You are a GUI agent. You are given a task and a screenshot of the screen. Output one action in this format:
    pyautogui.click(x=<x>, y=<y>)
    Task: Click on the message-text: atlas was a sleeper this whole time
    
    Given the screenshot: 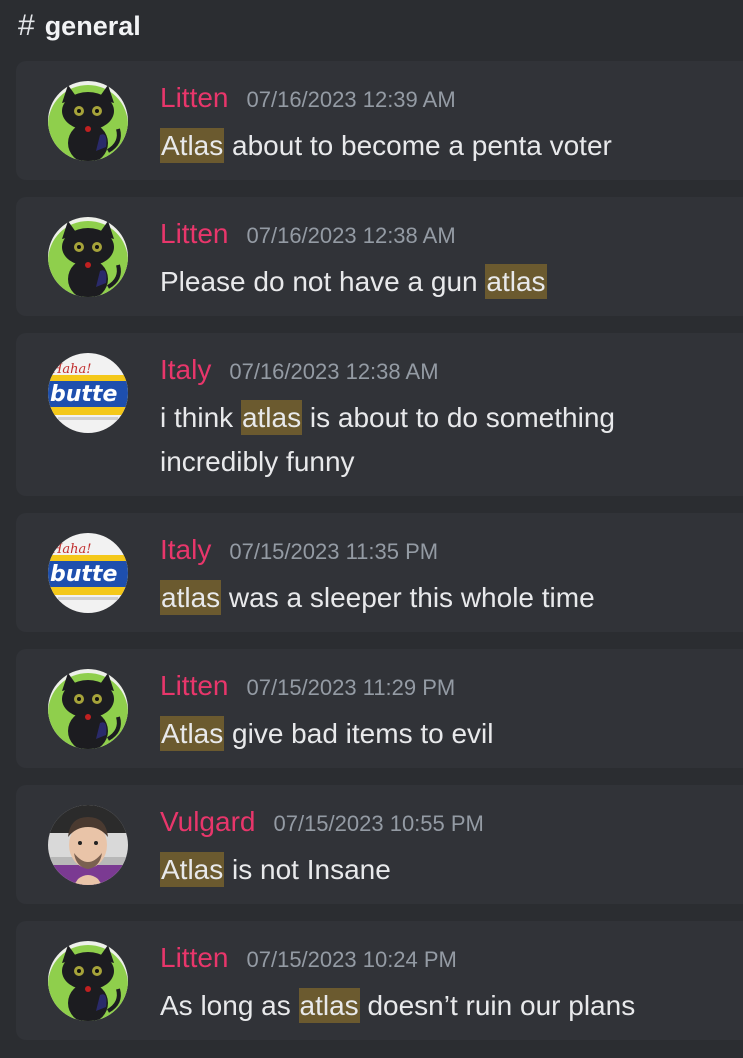 What is the action you would take?
    pyautogui.click(x=440, y=598)
    